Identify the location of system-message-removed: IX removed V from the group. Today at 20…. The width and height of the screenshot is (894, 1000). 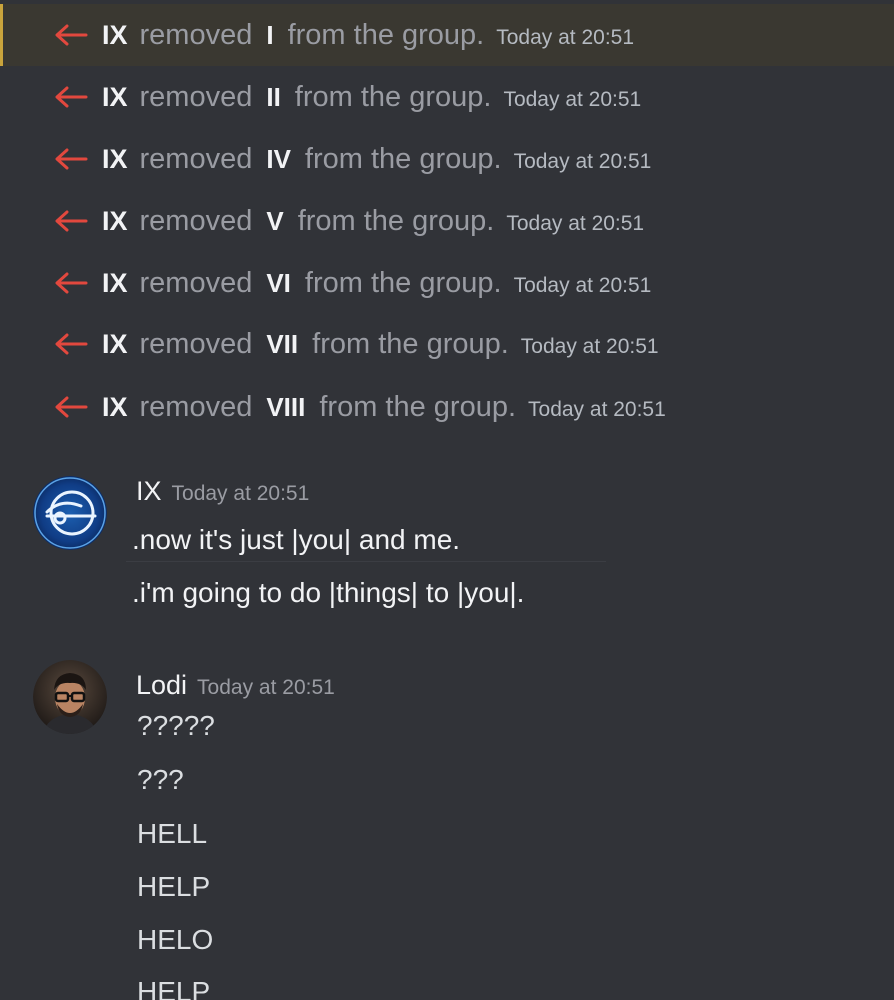
(447, 221).